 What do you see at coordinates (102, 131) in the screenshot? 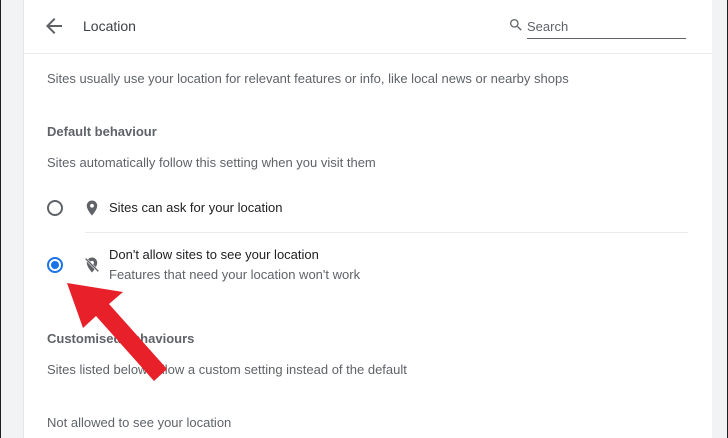
I see `default-behaviour-heading: Default behaviour` at bounding box center [102, 131].